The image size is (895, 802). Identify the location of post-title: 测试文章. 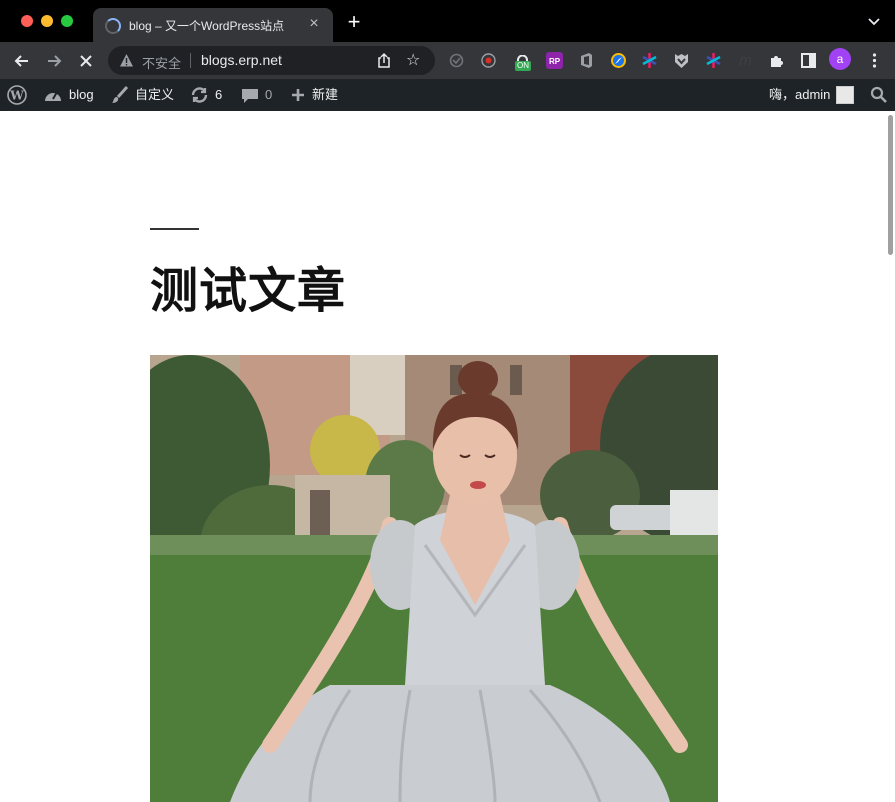
(248, 291).